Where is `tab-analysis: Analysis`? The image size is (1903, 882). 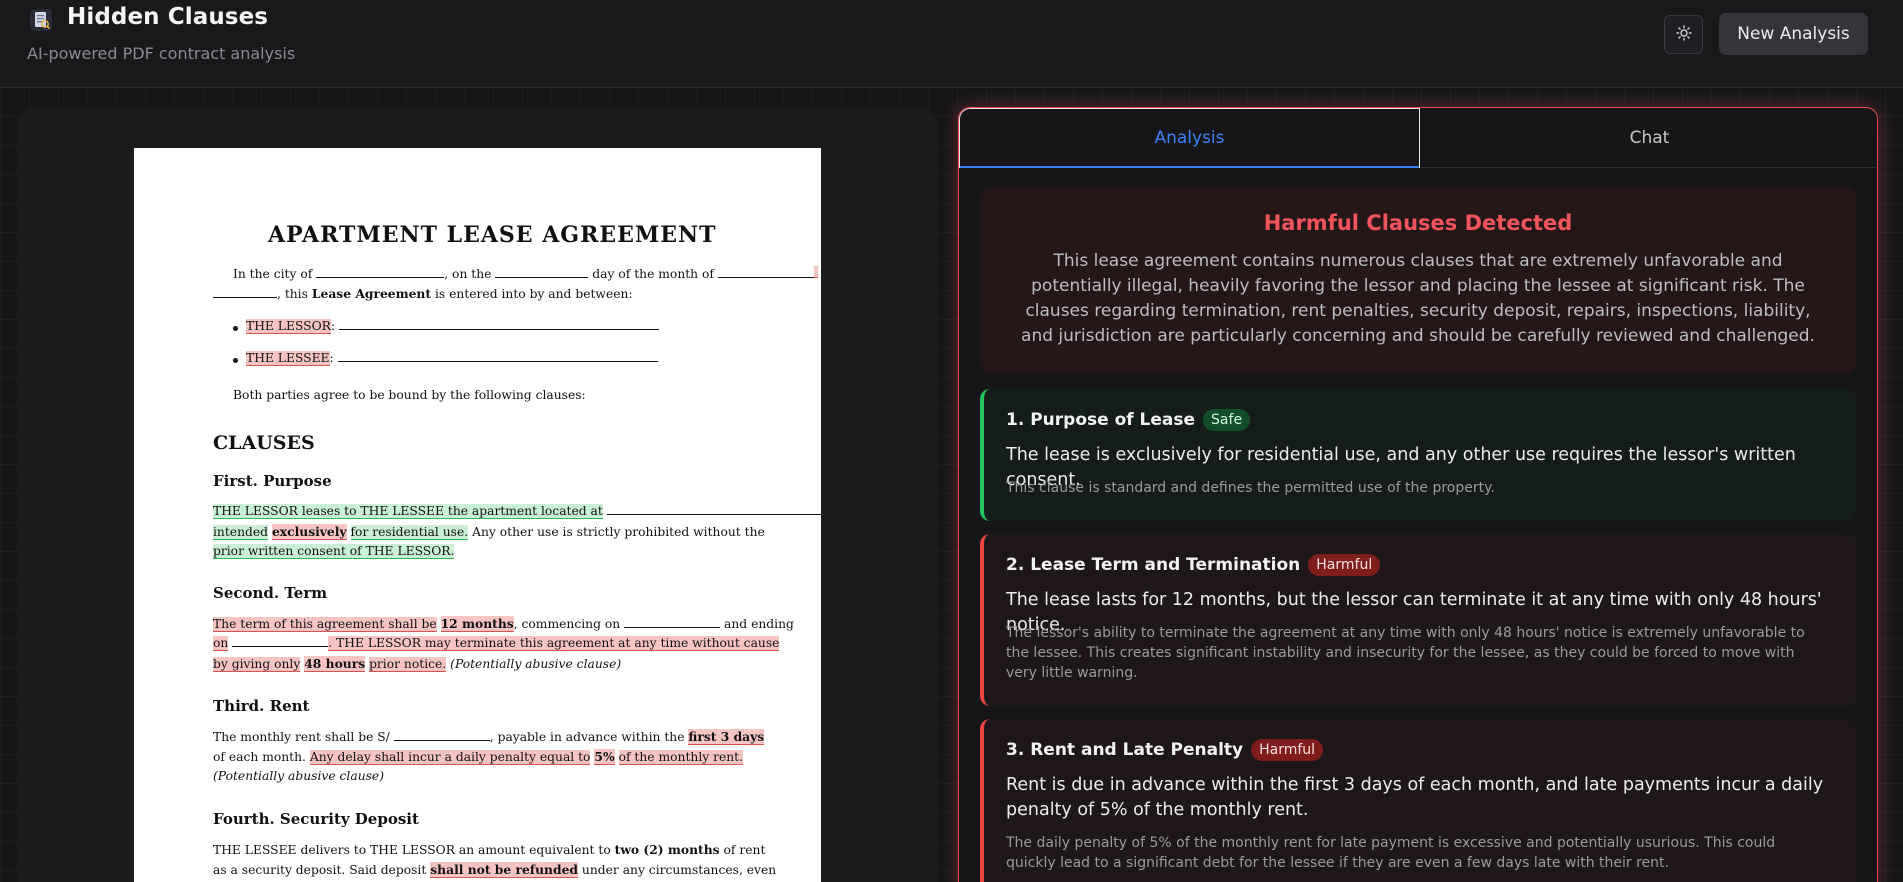 tab-analysis: Analysis is located at coordinates (1189, 138).